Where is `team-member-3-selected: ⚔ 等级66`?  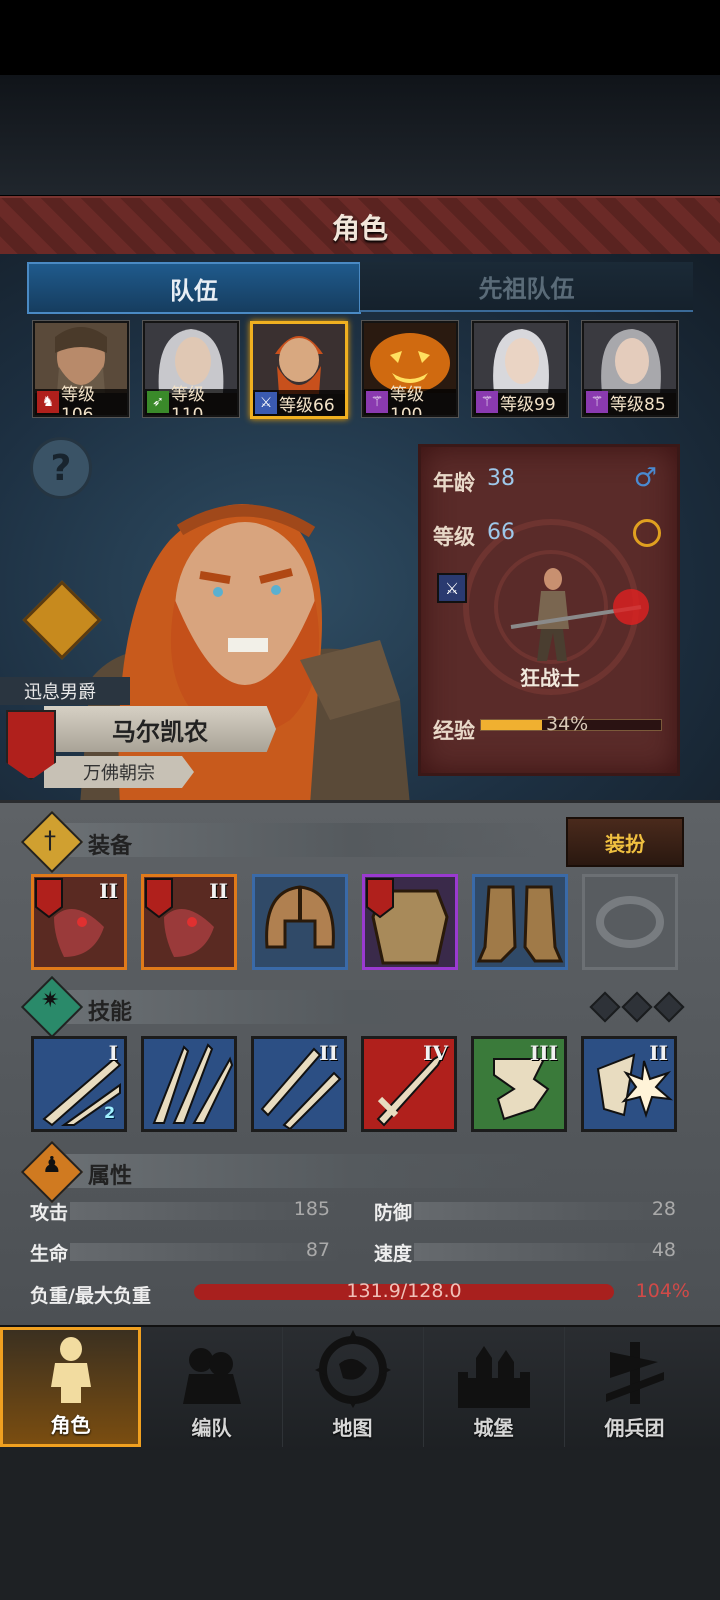
team-member-3-selected: ⚔ 等级66 is located at coordinates (299, 370).